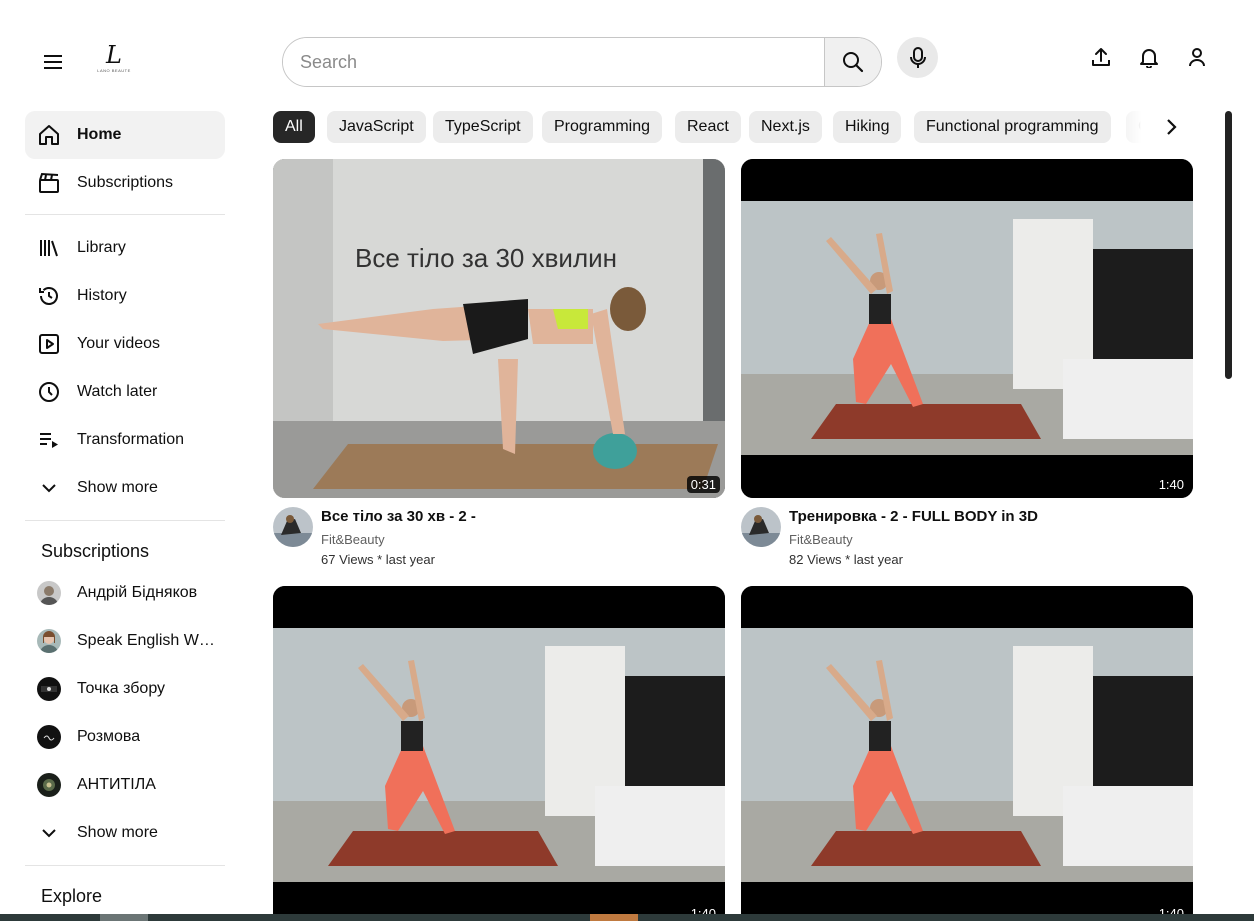  What do you see at coordinates (117, 391) in the screenshot?
I see `sidebar-item-label: Watch later` at bounding box center [117, 391].